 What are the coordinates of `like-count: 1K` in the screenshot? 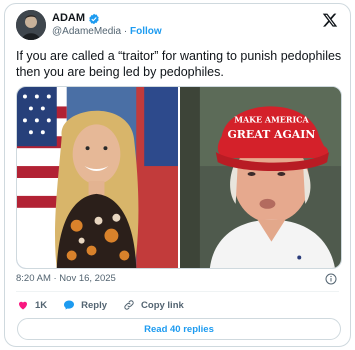 It's located at (41, 305).